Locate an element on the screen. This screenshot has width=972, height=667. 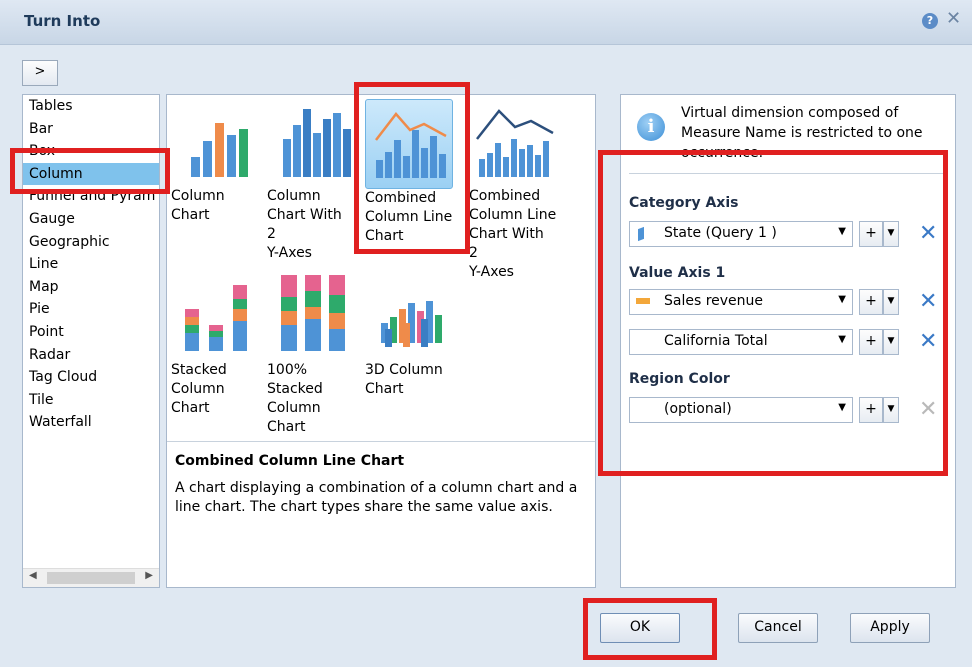
expand-button: > is located at coordinates (40, 73).